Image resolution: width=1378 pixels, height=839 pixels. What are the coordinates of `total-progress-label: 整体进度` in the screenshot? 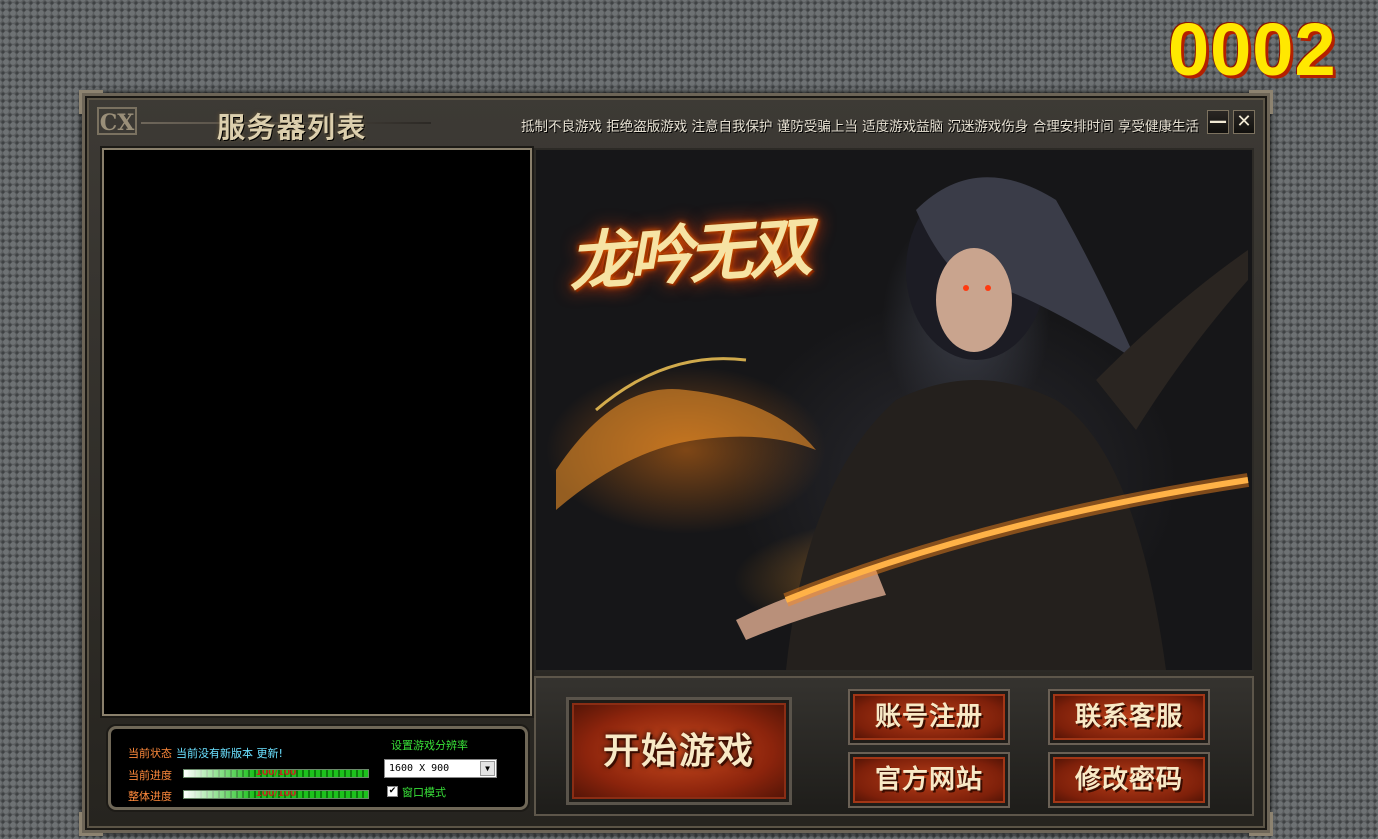 It's located at (150, 796).